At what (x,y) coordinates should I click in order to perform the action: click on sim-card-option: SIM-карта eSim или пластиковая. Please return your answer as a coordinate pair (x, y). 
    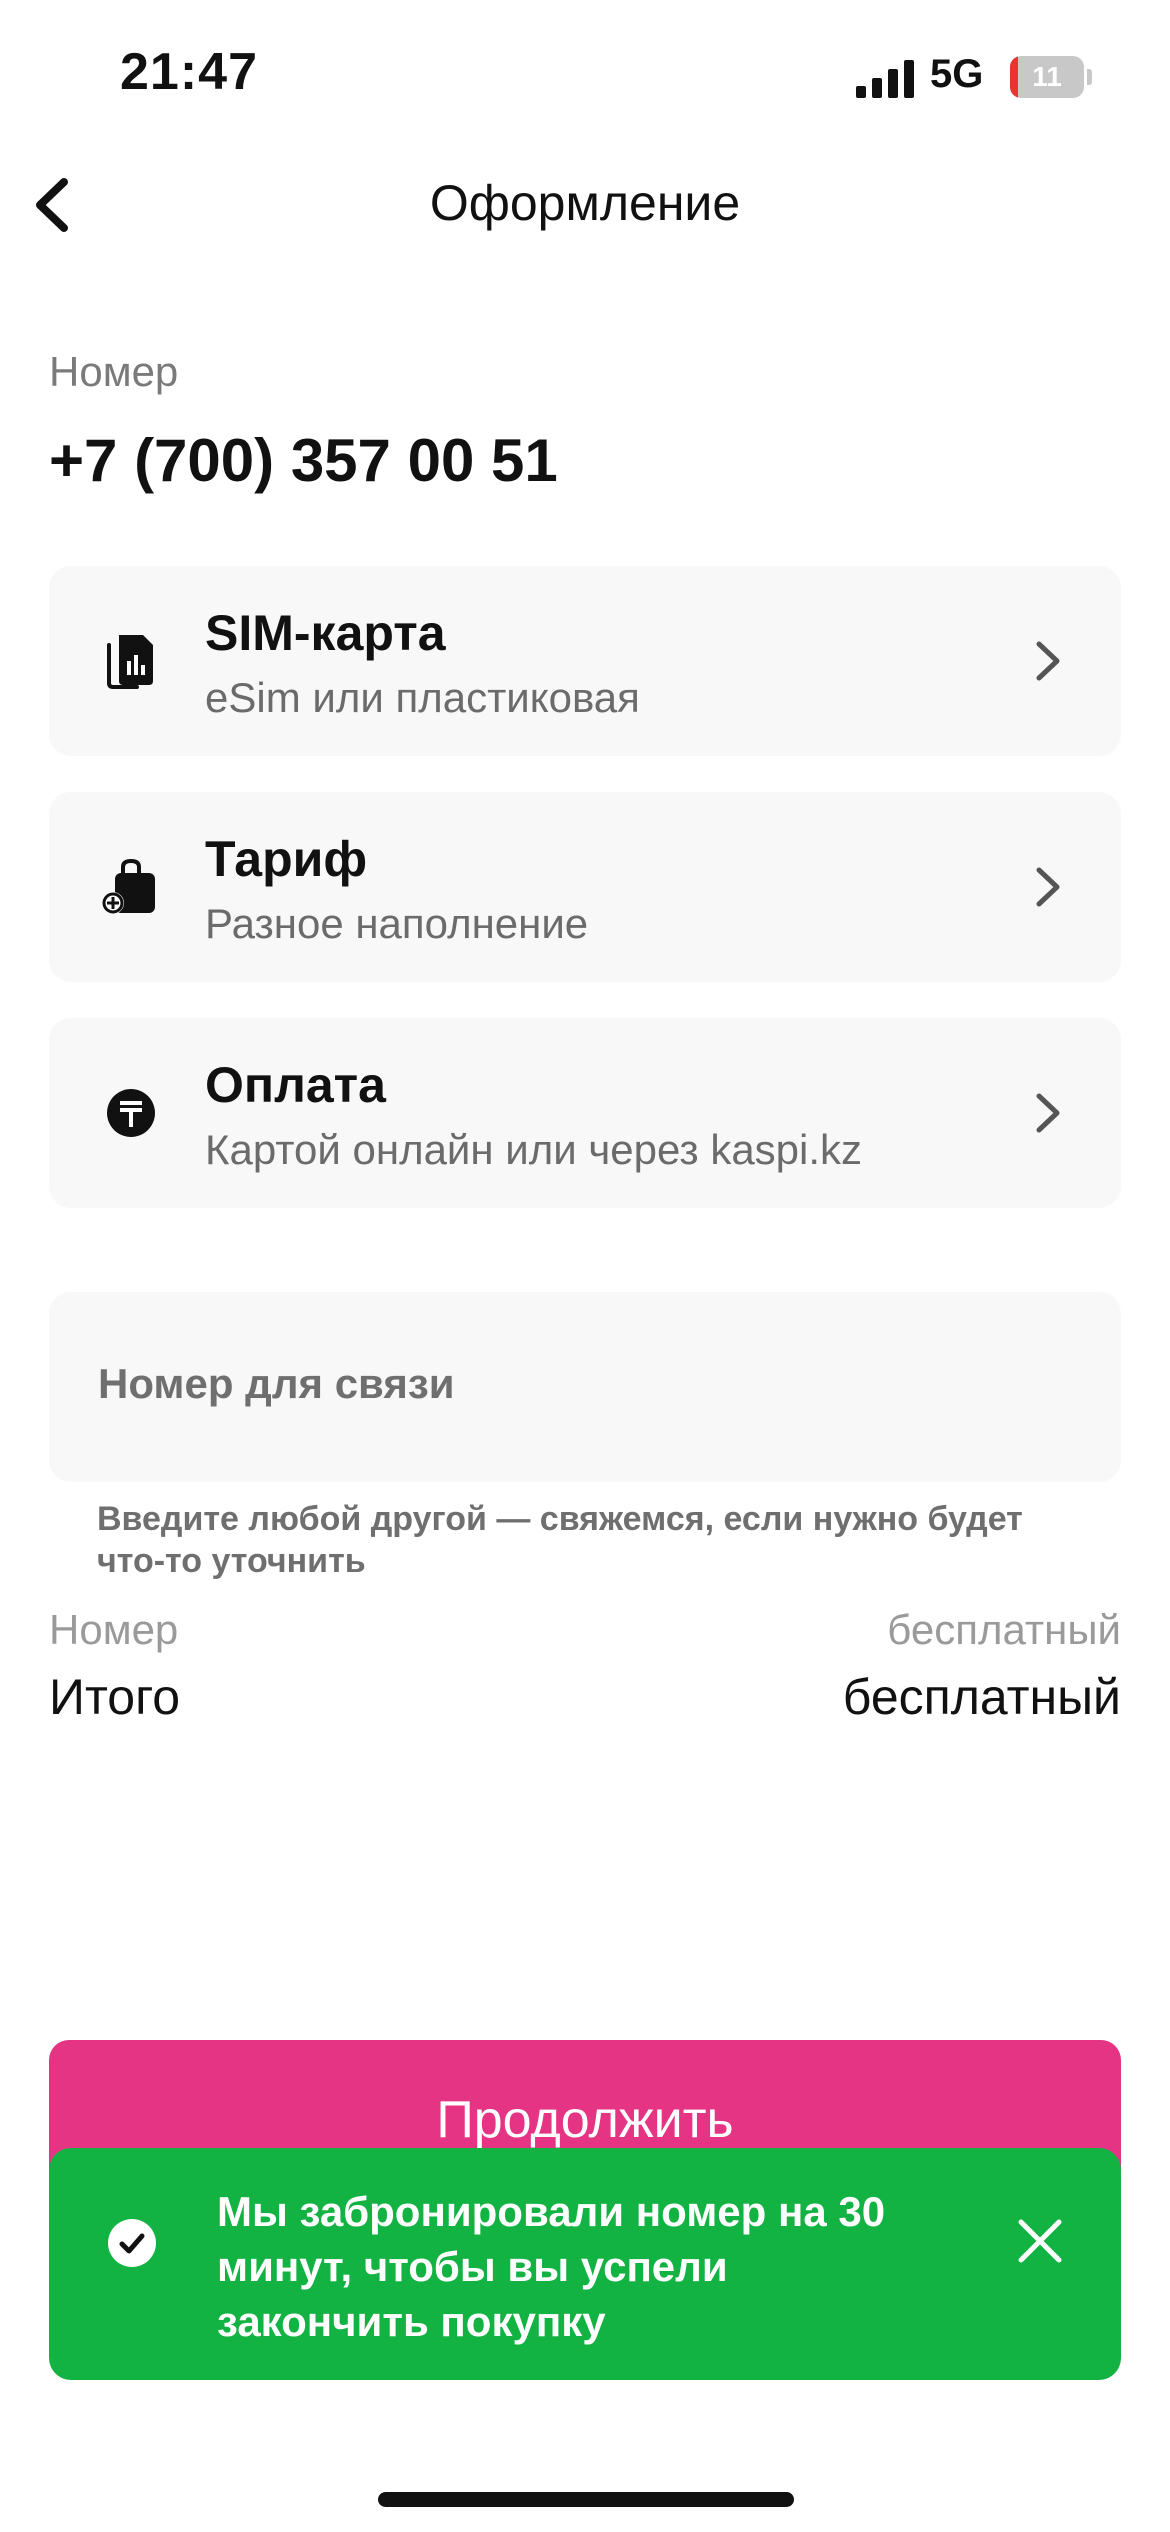
    Looking at the image, I should click on (585, 661).